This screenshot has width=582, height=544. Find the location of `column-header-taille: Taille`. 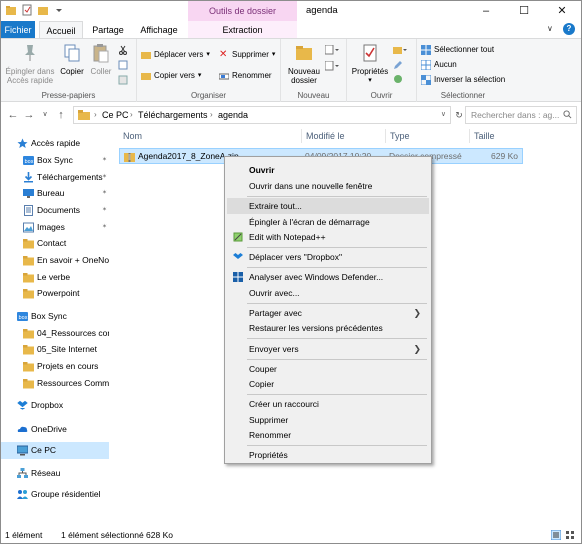

column-header-taille: Taille is located at coordinates (484, 136).